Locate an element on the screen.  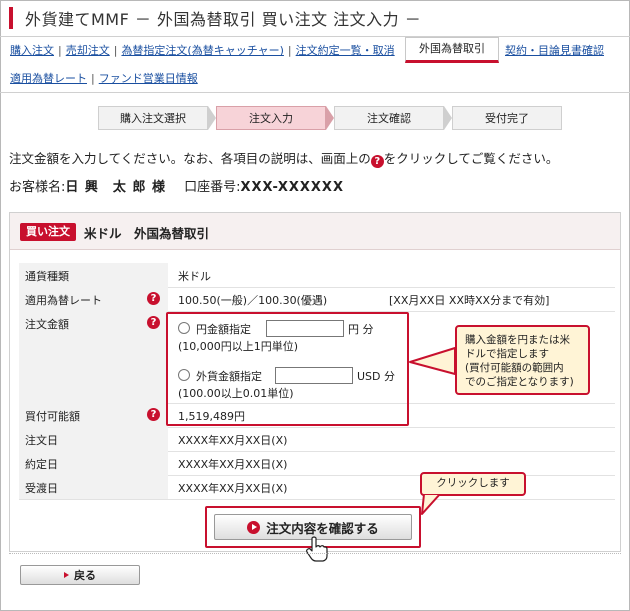
rate-value: 100.50(一般)／100.30(優遇) is located at coordinates (253, 300).